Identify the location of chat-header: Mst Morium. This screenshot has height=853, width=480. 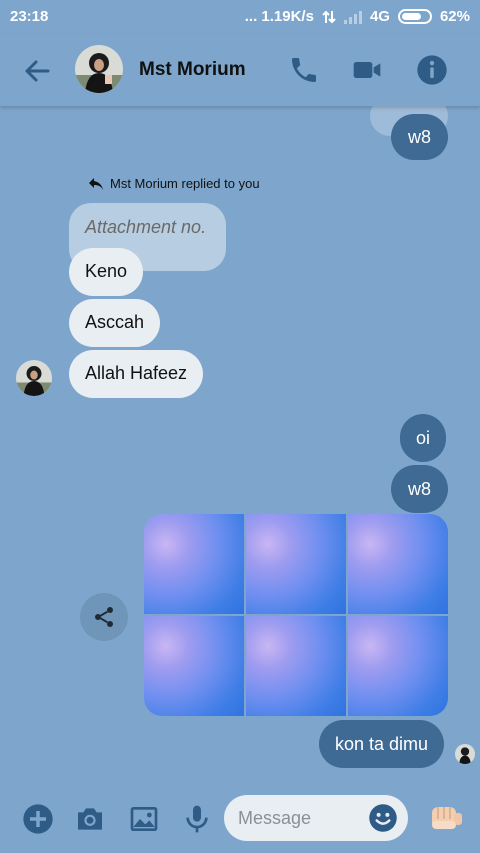
(240, 70).